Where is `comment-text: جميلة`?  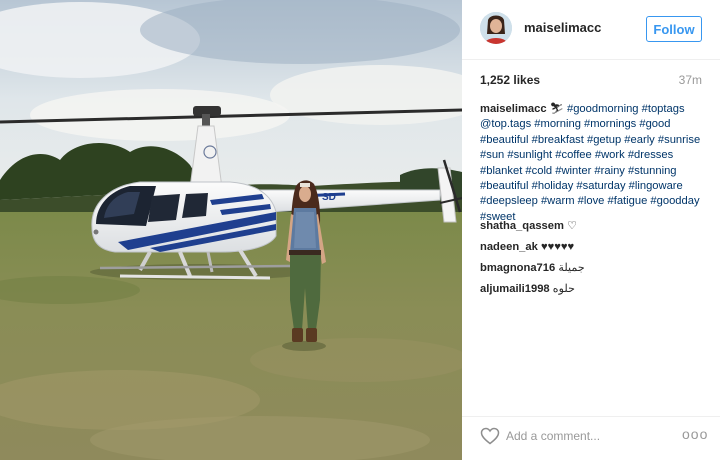 comment-text: جميلة is located at coordinates (571, 268).